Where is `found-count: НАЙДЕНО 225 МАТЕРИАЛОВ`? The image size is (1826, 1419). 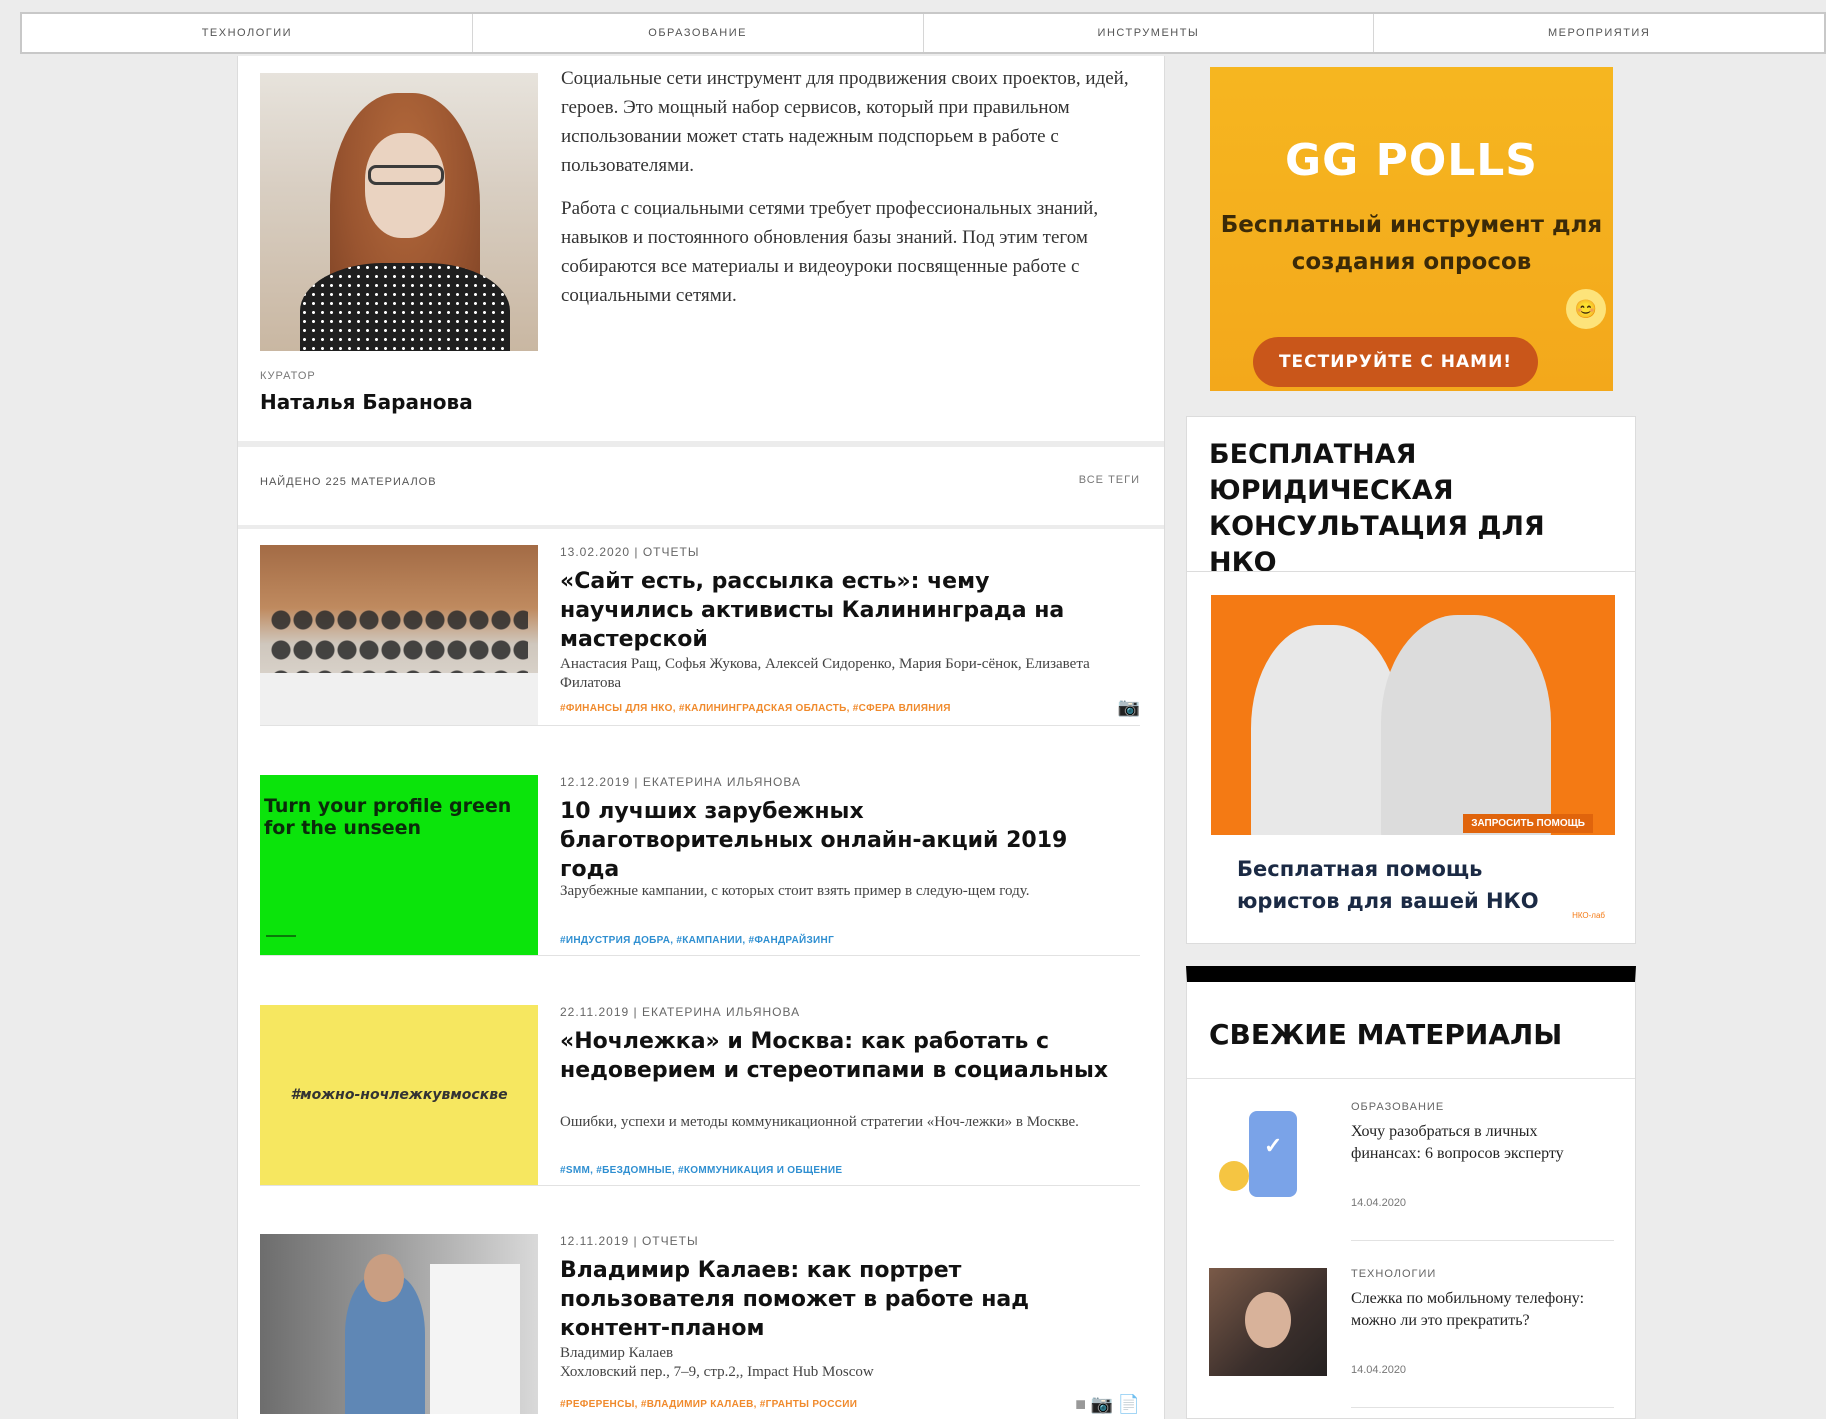
found-count: НАЙДЕНО 225 МАТЕРИАЛОВ is located at coordinates (348, 482).